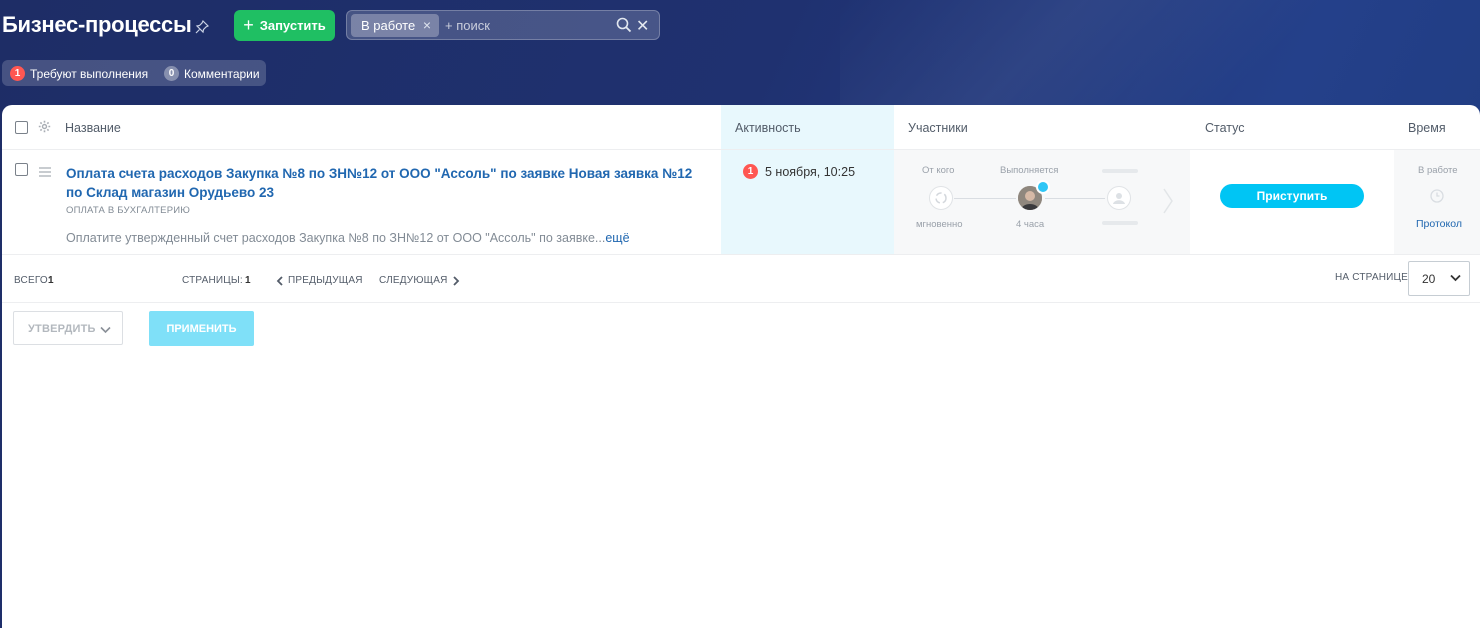 This screenshot has height=628, width=1480. I want to click on page-title: Бизнес-процессы, so click(97, 24).